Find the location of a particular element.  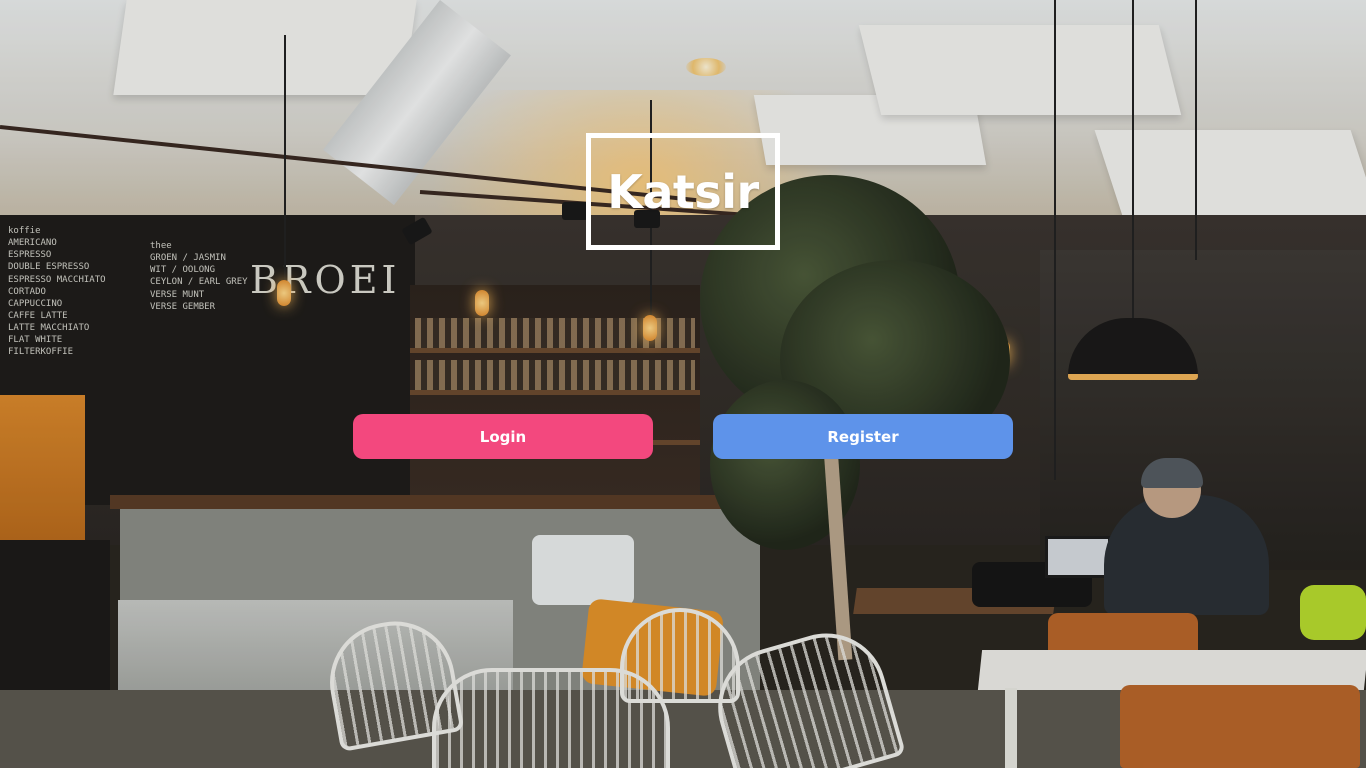

brand-logo-frame: Katsir is located at coordinates (683, 191).